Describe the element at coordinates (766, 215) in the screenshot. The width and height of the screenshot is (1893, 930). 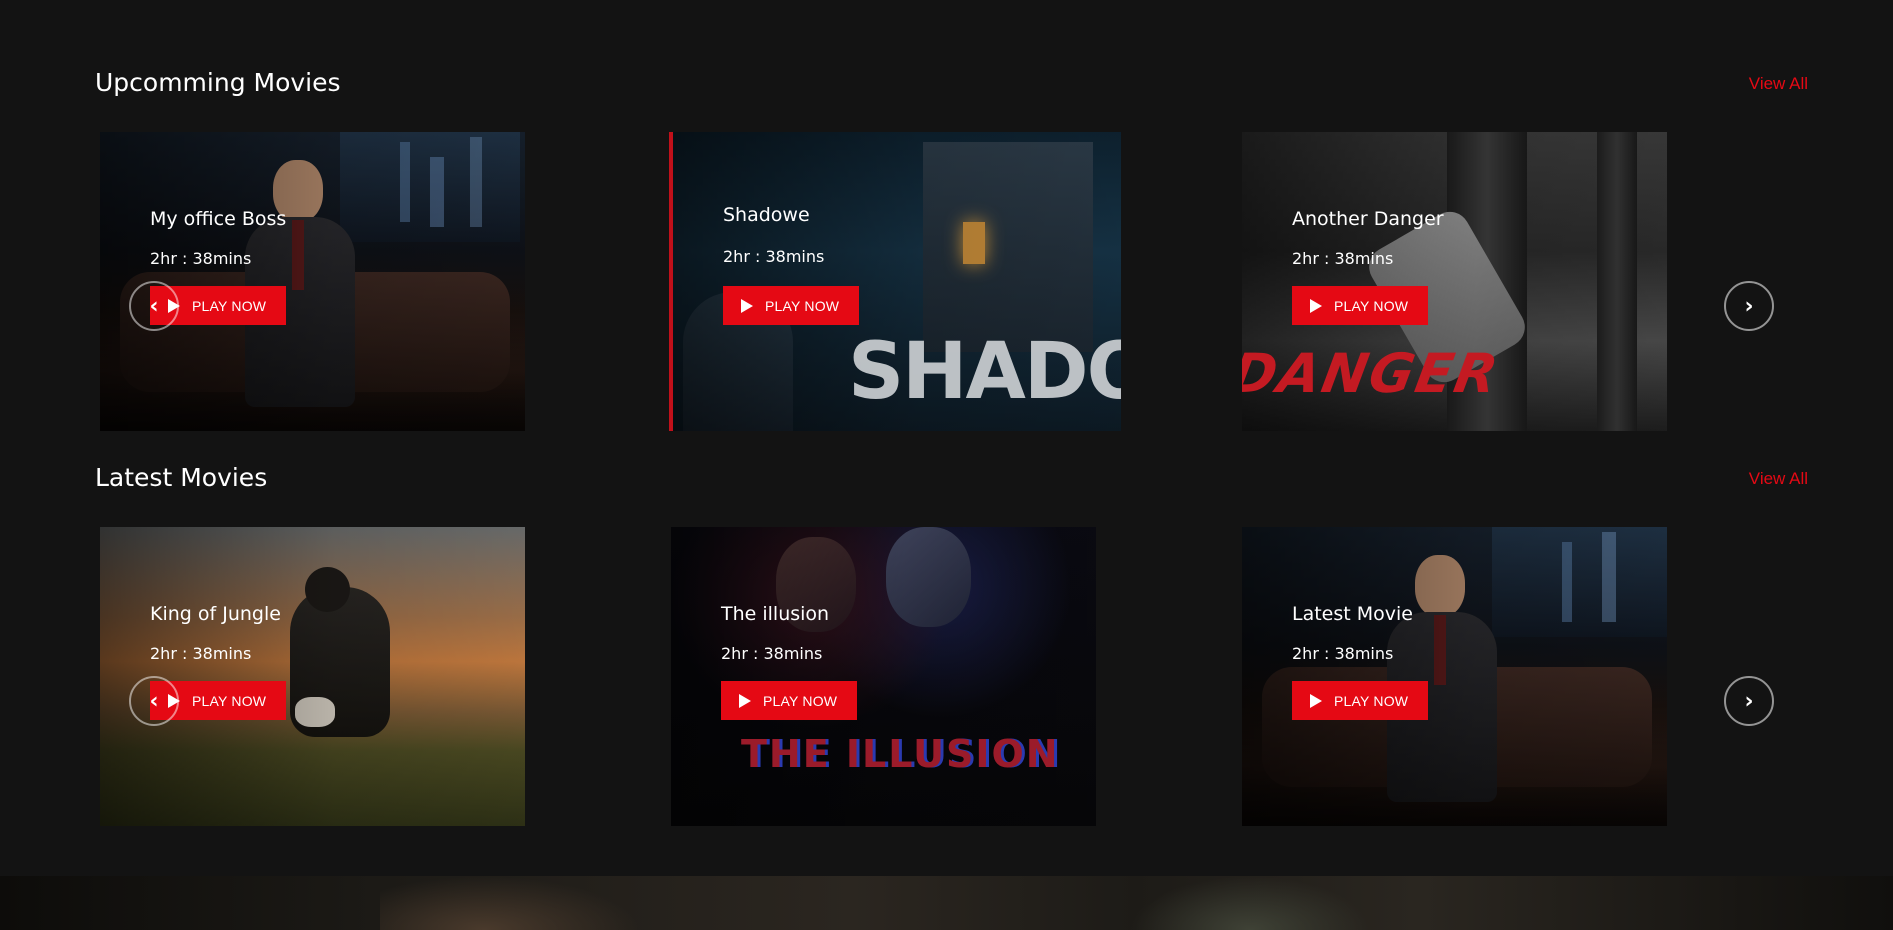
I see `movie-title: Shadowe` at that location.